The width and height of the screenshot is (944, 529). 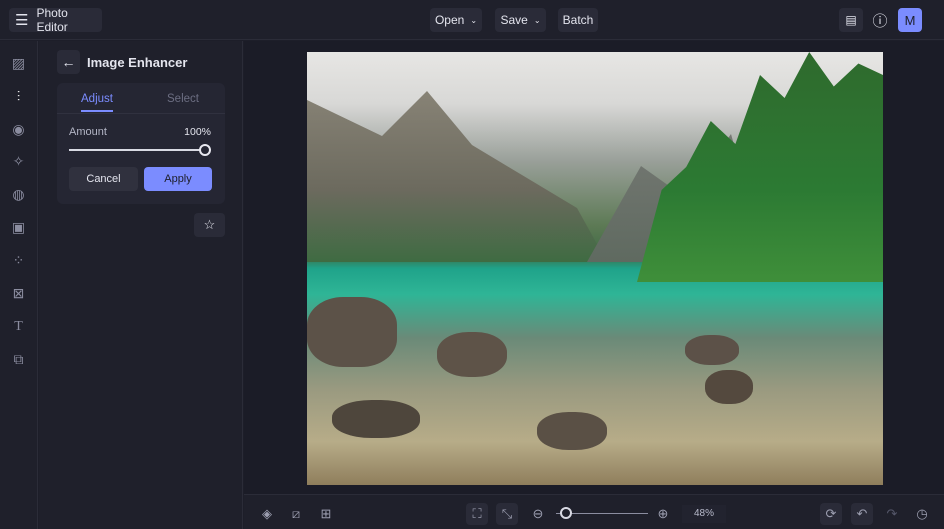 I want to click on zoom-slider, so click(x=602, y=513).